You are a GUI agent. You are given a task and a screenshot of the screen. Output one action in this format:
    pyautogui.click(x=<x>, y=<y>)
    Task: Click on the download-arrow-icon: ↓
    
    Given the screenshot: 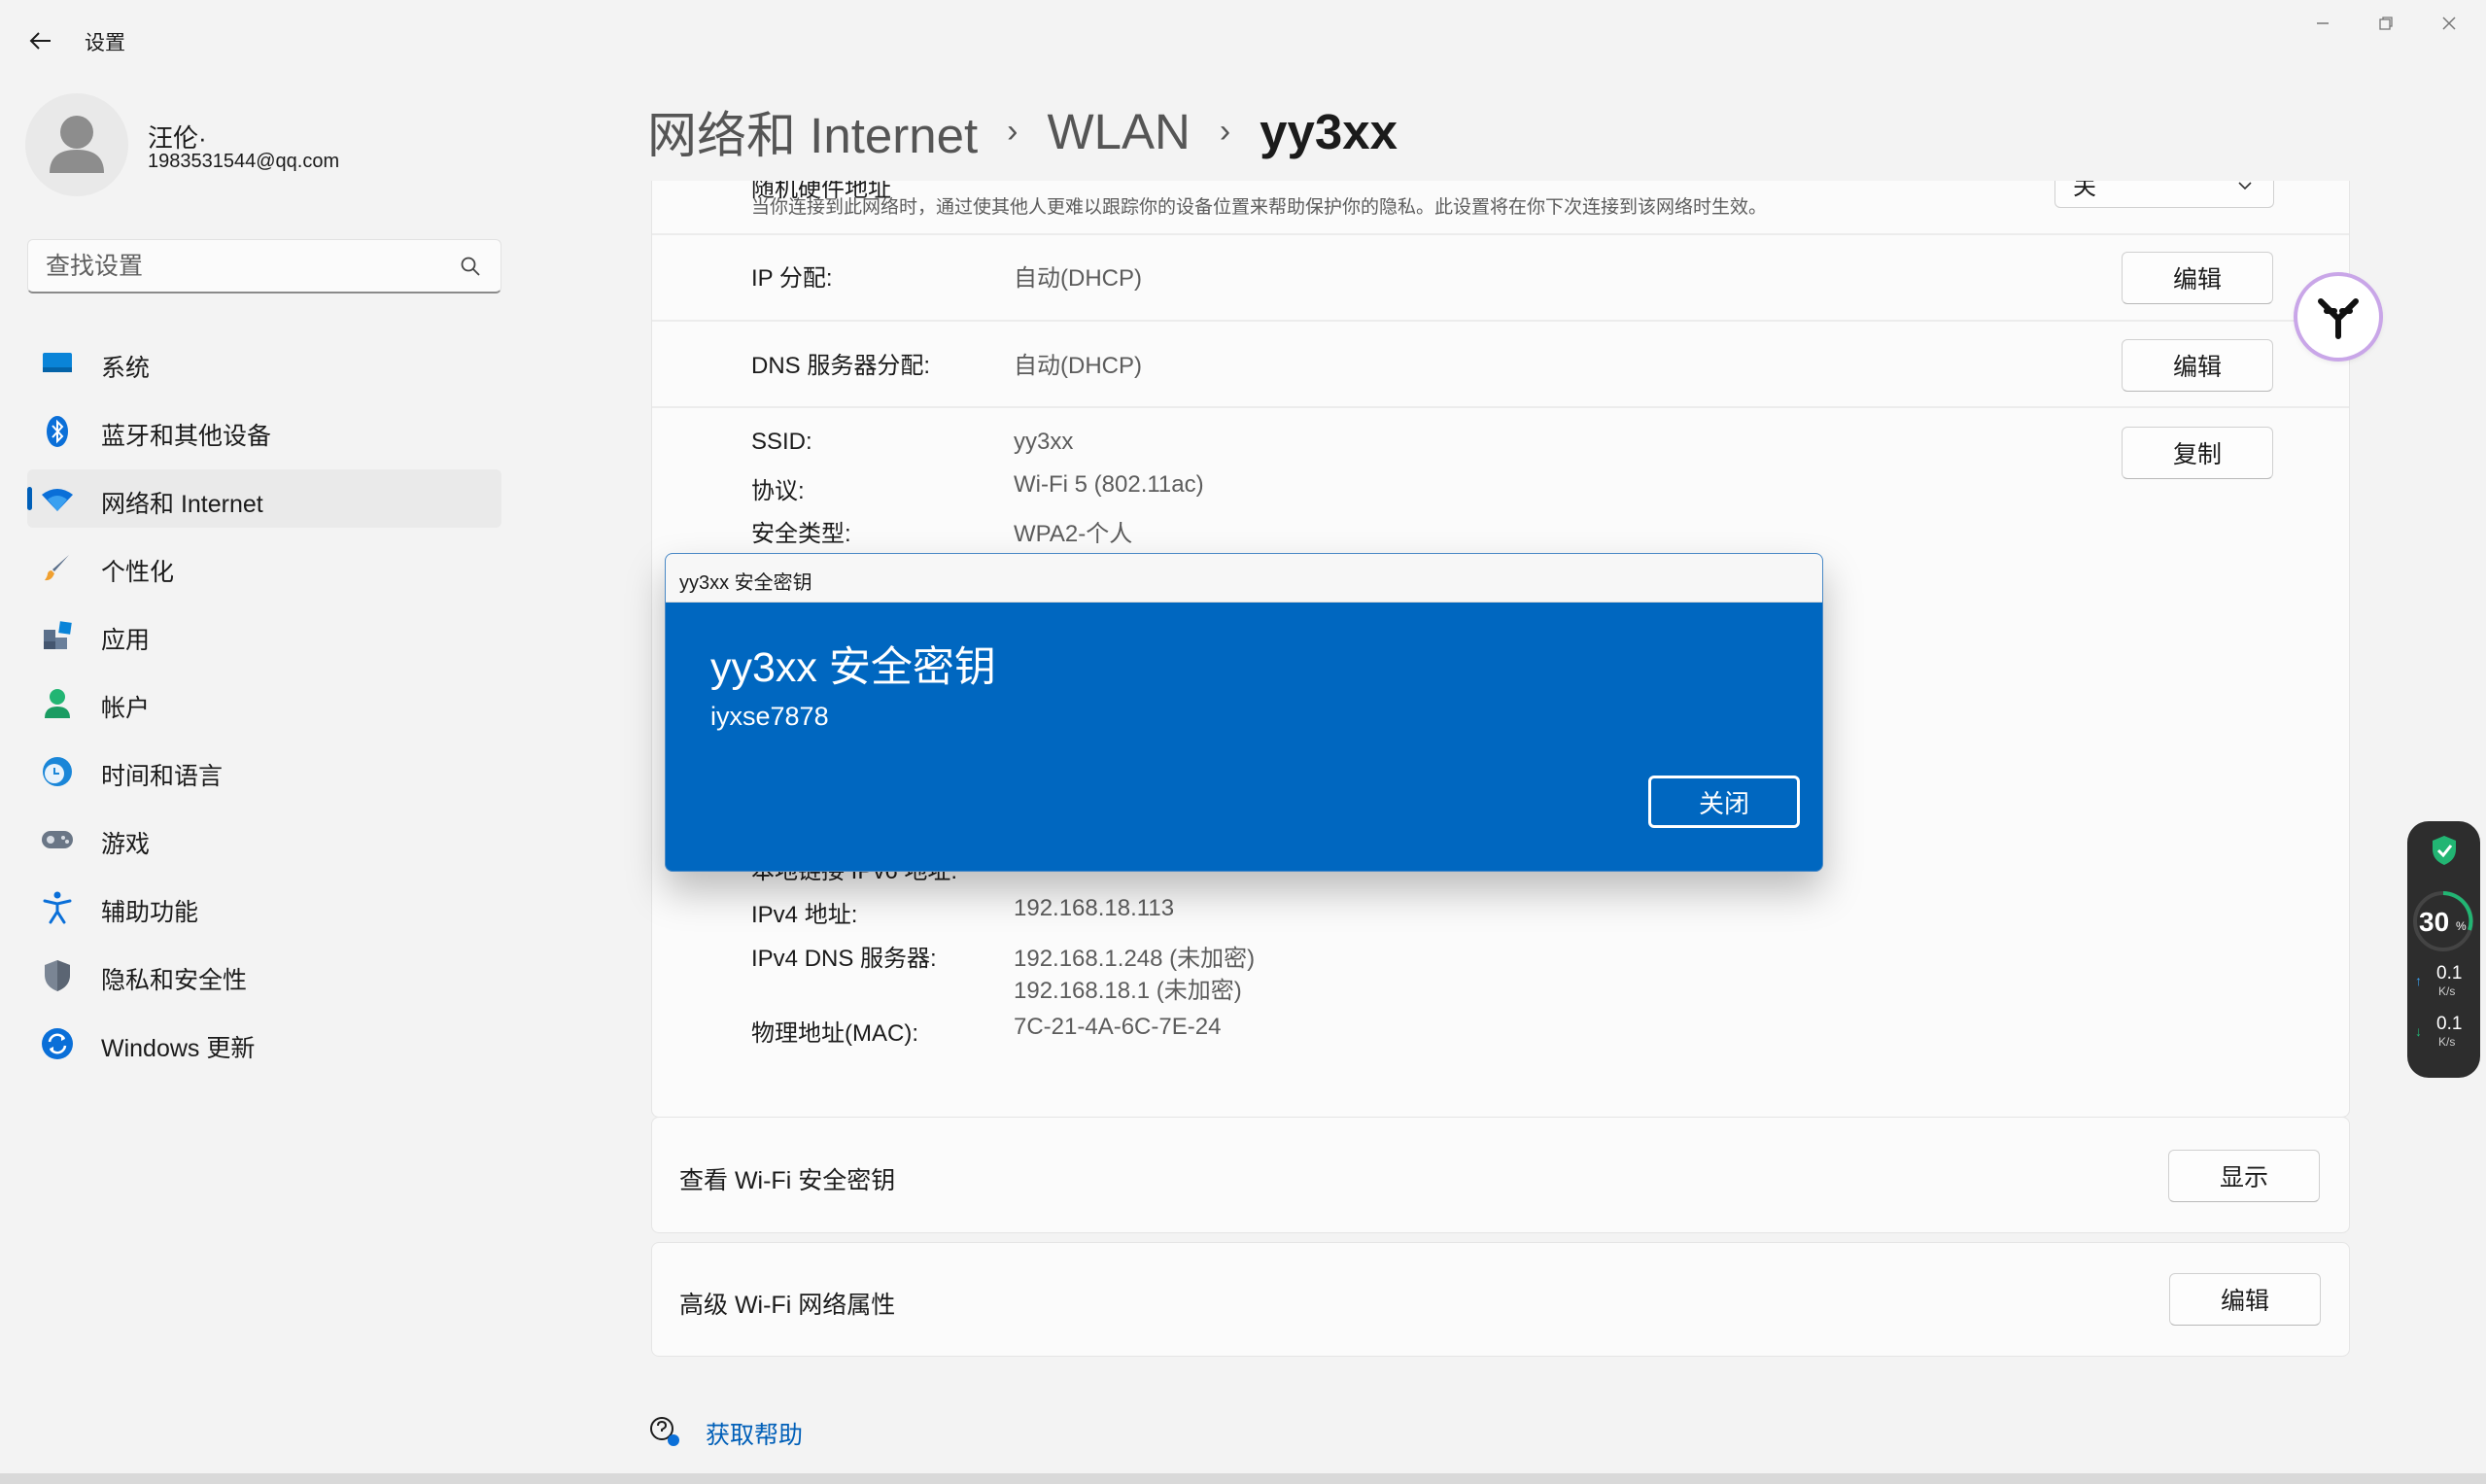 What is the action you would take?
    pyautogui.click(x=2418, y=1031)
    